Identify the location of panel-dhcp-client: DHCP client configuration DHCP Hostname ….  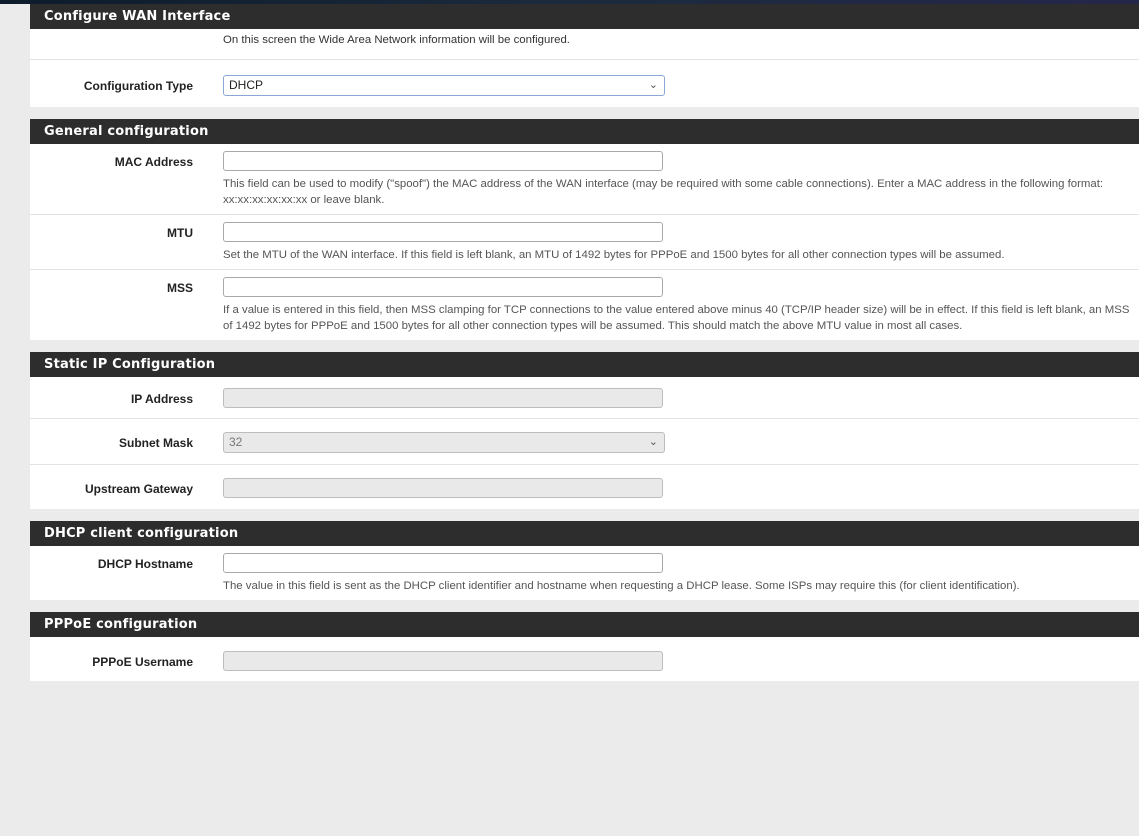
(584, 560).